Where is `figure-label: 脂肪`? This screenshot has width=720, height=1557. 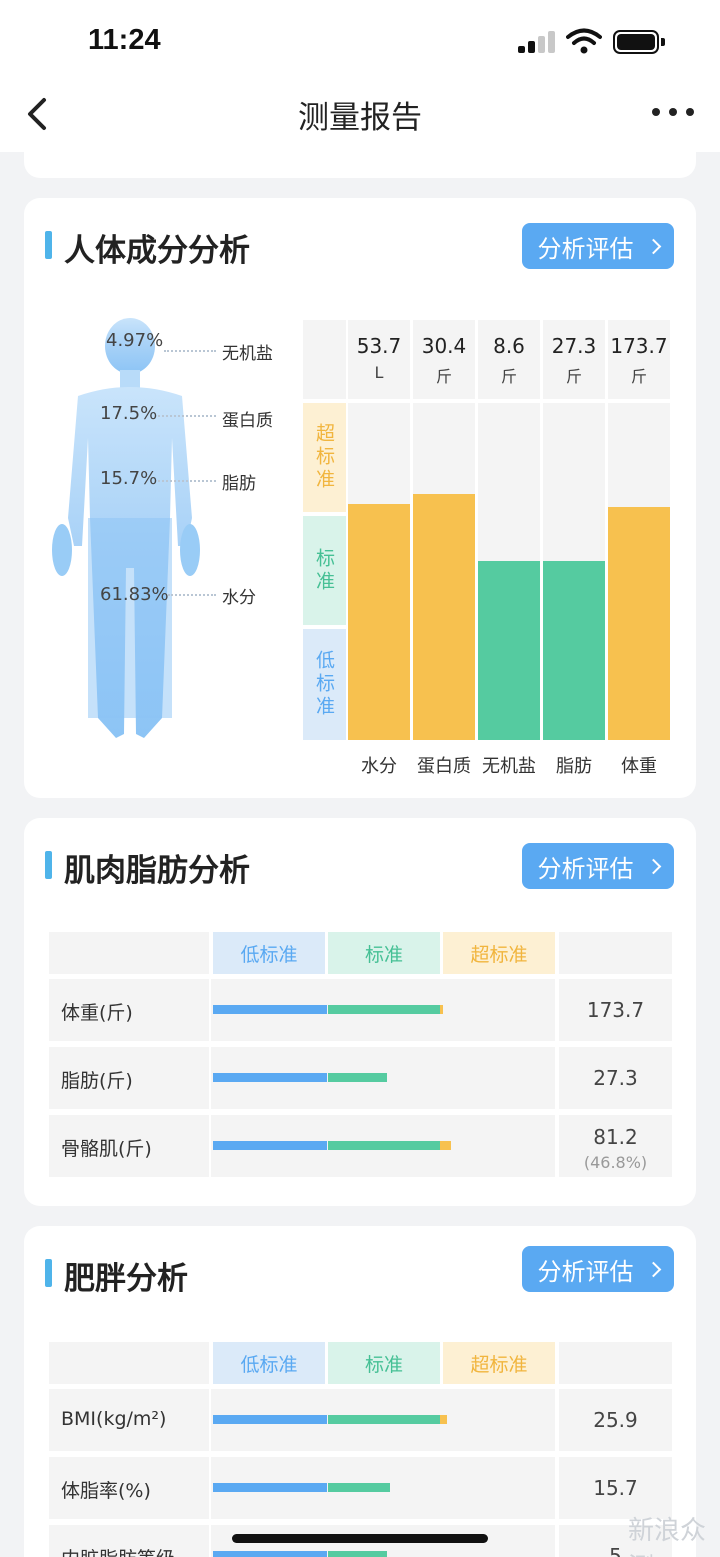 figure-label: 脂肪 is located at coordinates (239, 484).